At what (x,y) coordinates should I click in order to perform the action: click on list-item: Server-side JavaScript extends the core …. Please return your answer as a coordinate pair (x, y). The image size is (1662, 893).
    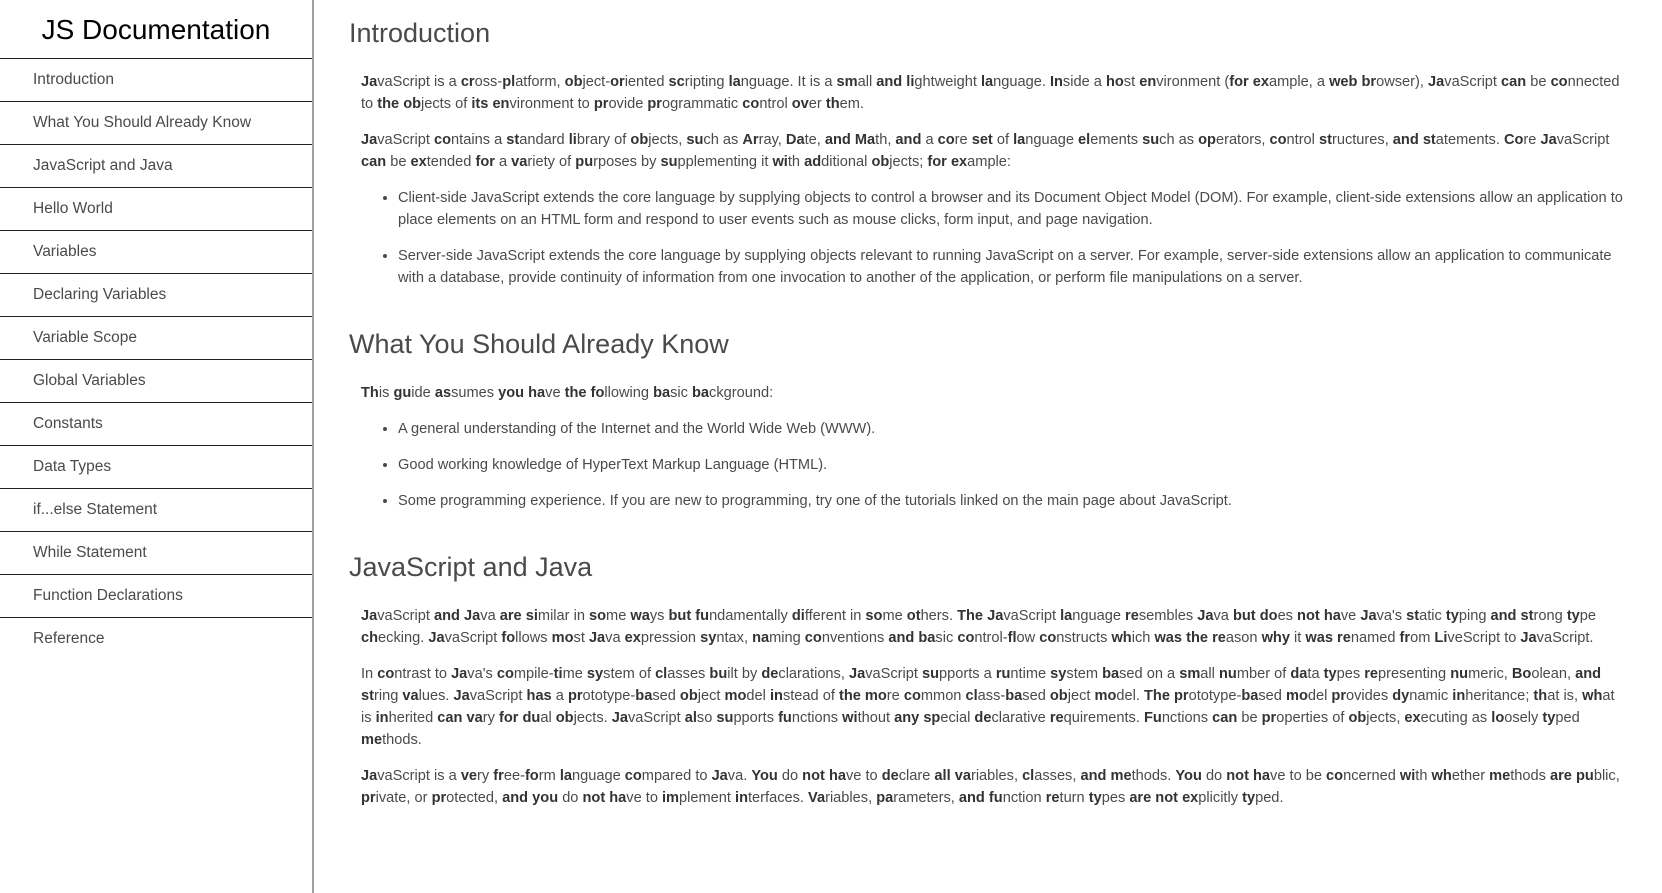
    Looking at the image, I should click on (1013, 267).